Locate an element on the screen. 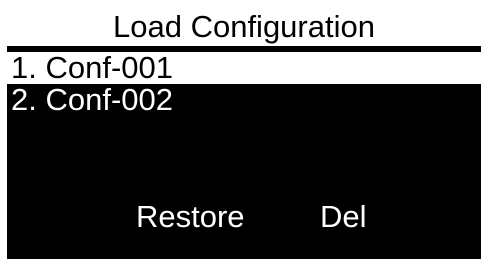 The image size is (488, 266). screen-title: Load Configuration is located at coordinates (244, 26).